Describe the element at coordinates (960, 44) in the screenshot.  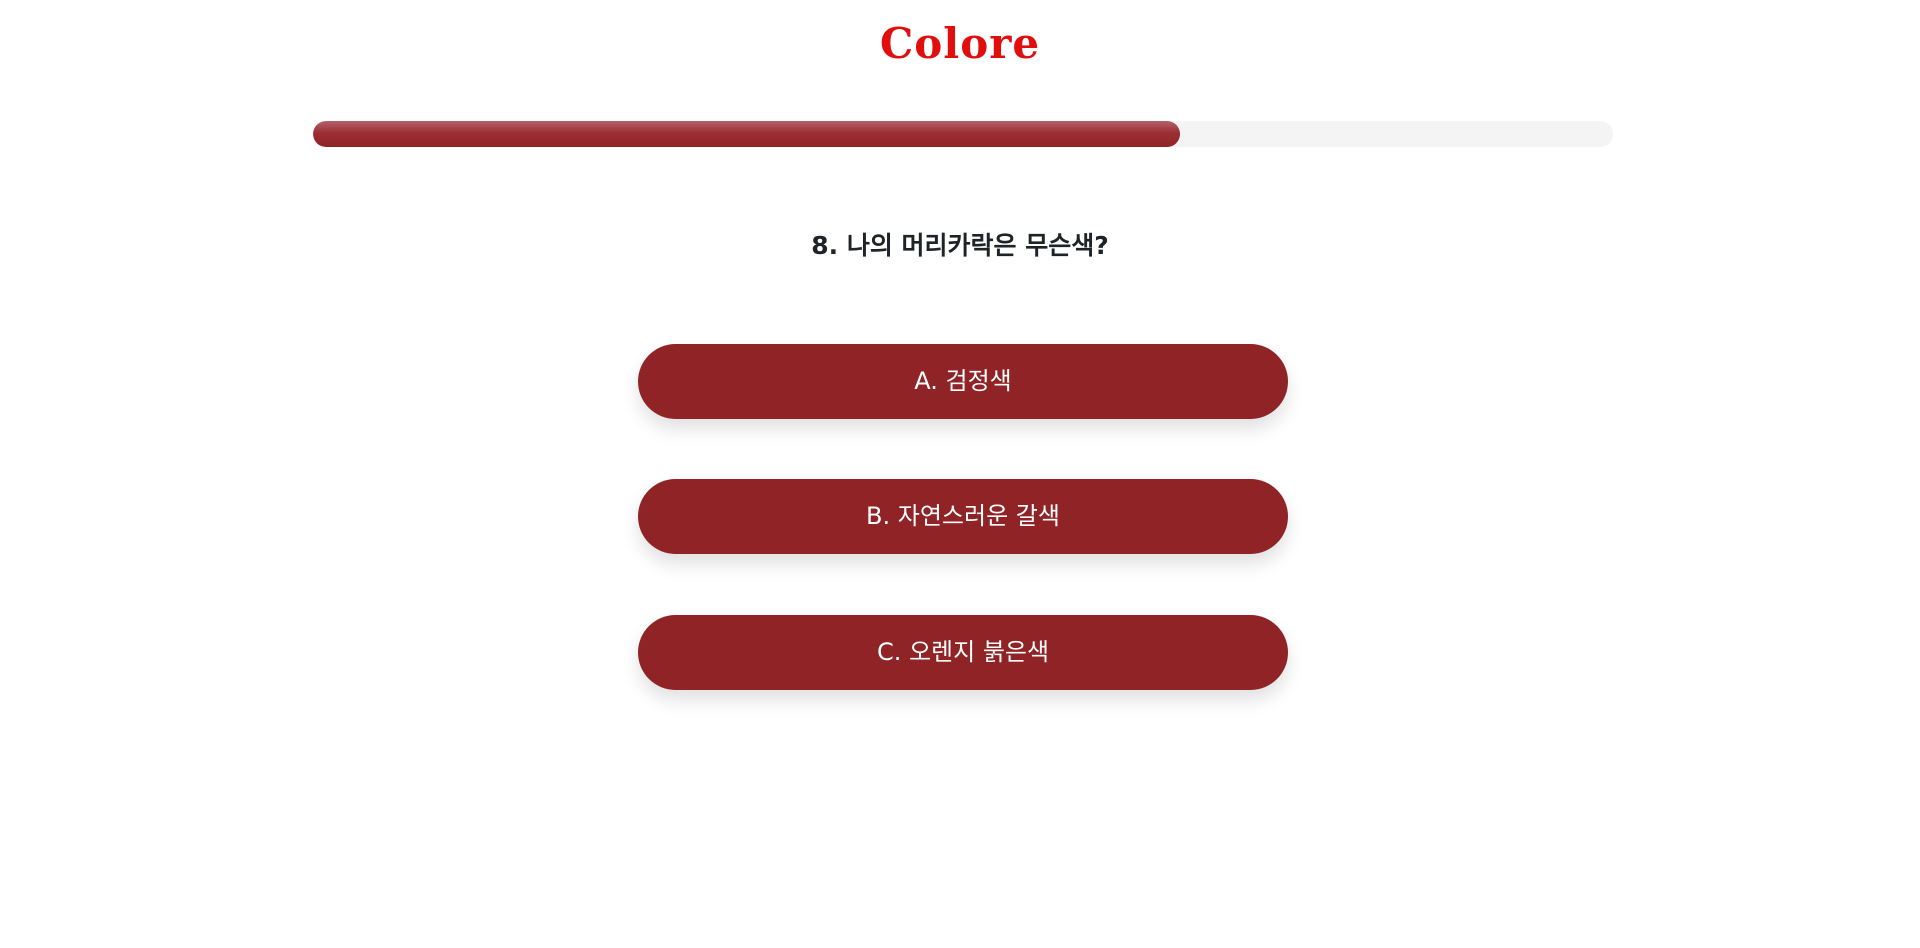
I see `logo: Colore` at that location.